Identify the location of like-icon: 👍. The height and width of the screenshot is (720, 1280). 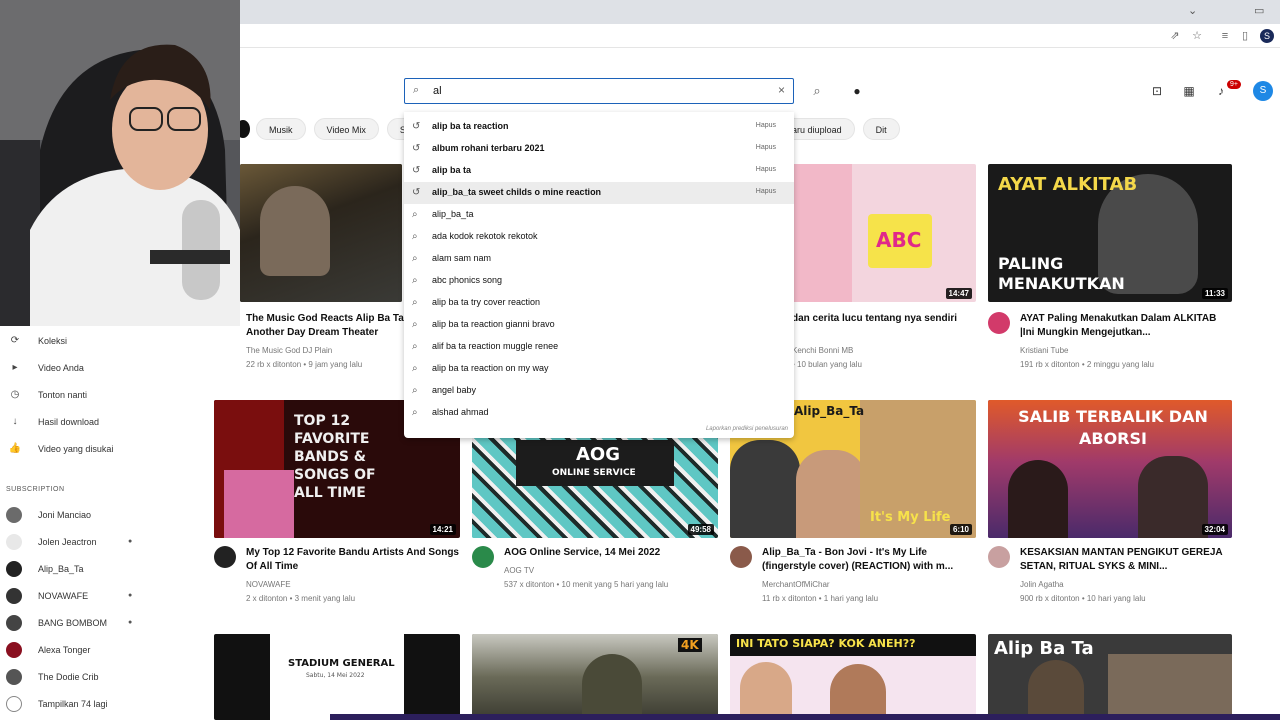
(15, 448).